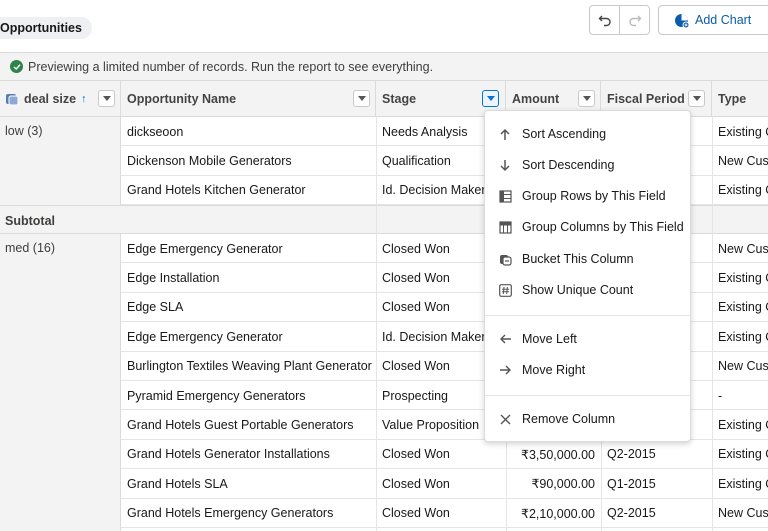  Describe the element at coordinates (248, 307) in the screenshot. I see `opportunity-name-cell: Edge SLA` at that location.